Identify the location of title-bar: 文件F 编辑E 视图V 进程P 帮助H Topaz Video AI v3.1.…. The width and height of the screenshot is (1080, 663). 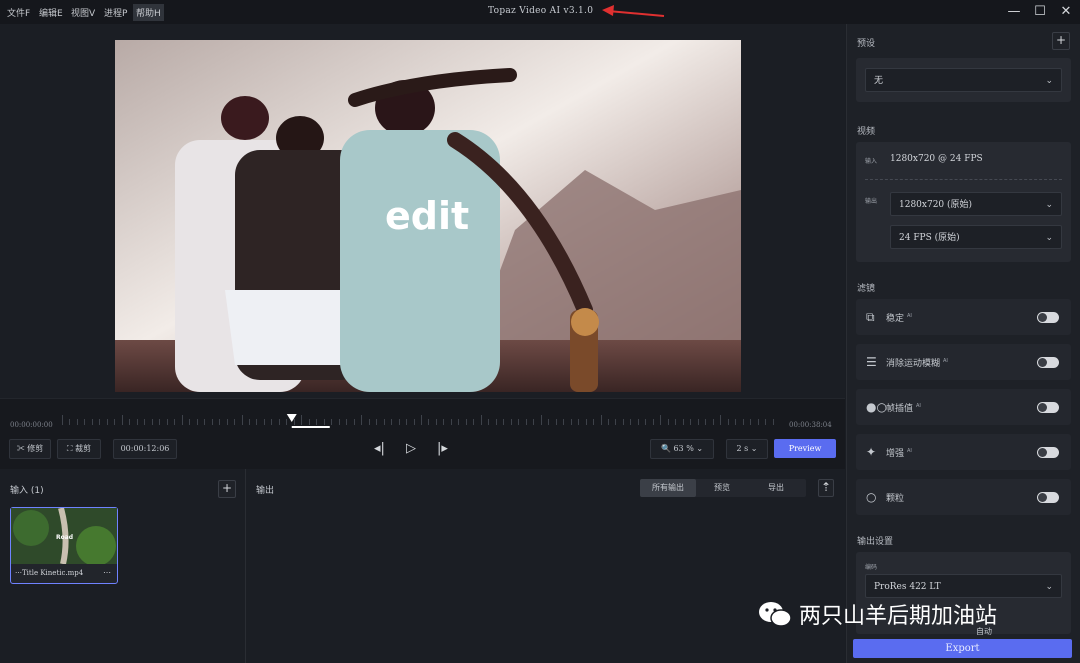
(540, 12).